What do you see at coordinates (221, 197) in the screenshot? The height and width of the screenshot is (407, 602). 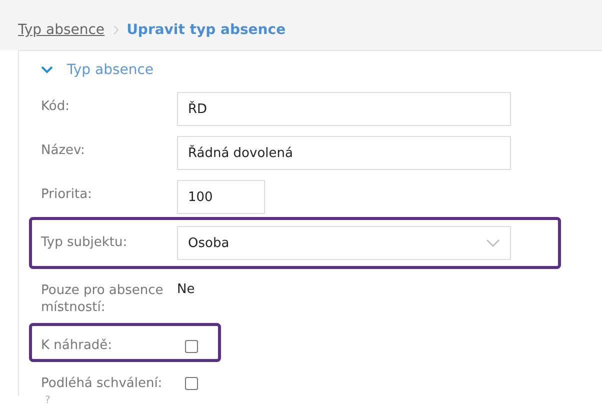 I see `input-field: 100` at bounding box center [221, 197].